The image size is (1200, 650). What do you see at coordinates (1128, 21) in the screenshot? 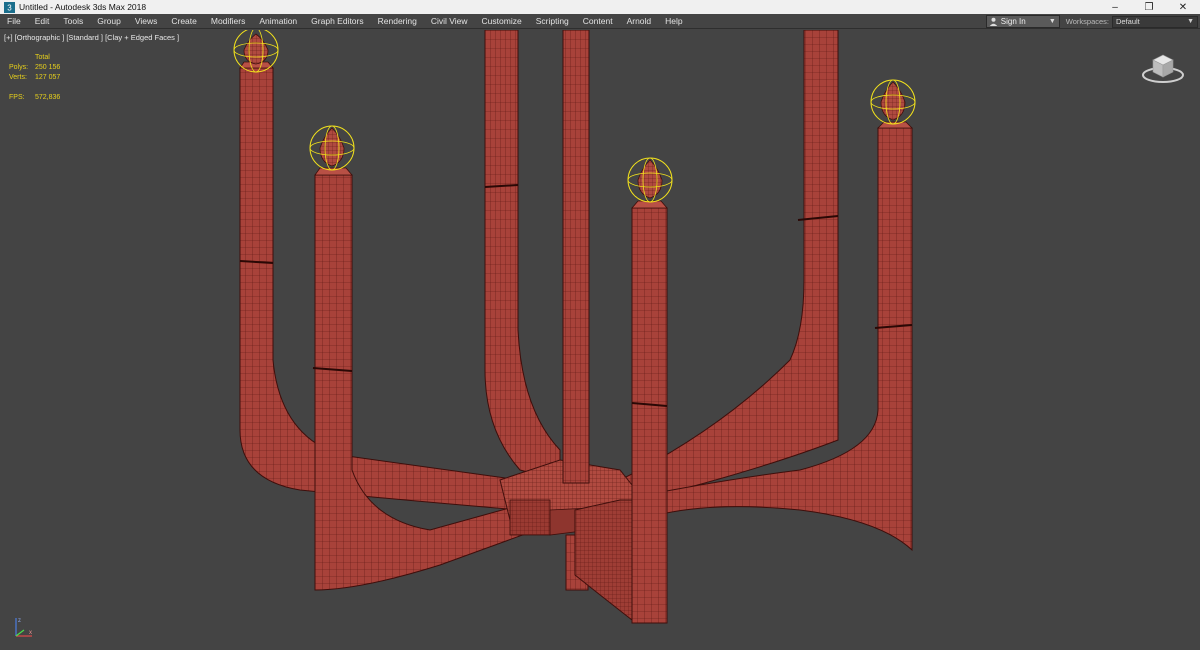
I see `workspace-value: Default` at bounding box center [1128, 21].